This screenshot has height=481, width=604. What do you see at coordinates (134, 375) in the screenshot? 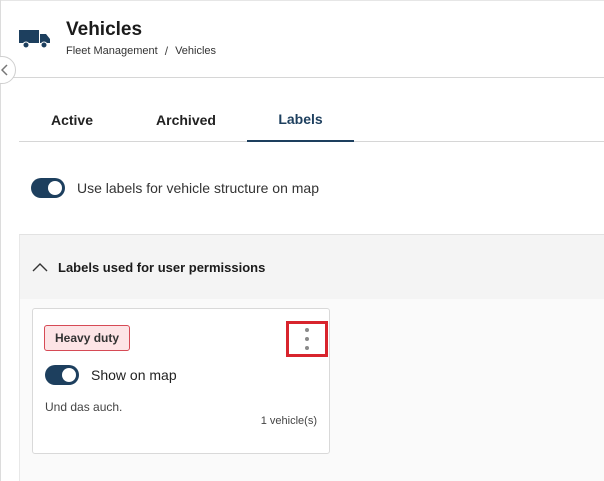
I see `show-on-map-label: Show on map` at bounding box center [134, 375].